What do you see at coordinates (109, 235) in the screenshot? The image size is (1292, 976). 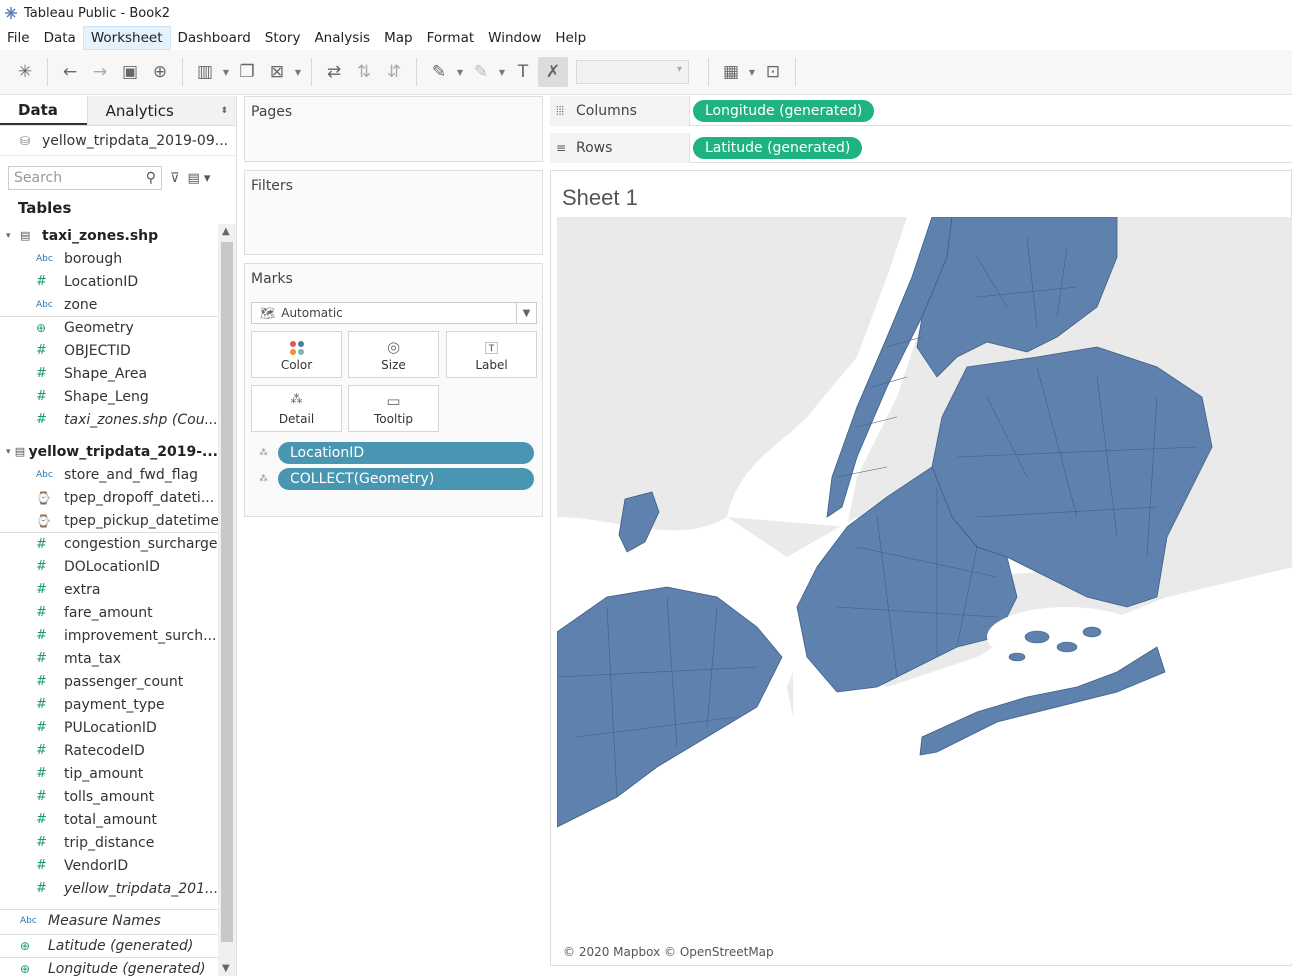 I see `table-header-taxi-zones: ▾ ▤ taxi_zones.shp` at bounding box center [109, 235].